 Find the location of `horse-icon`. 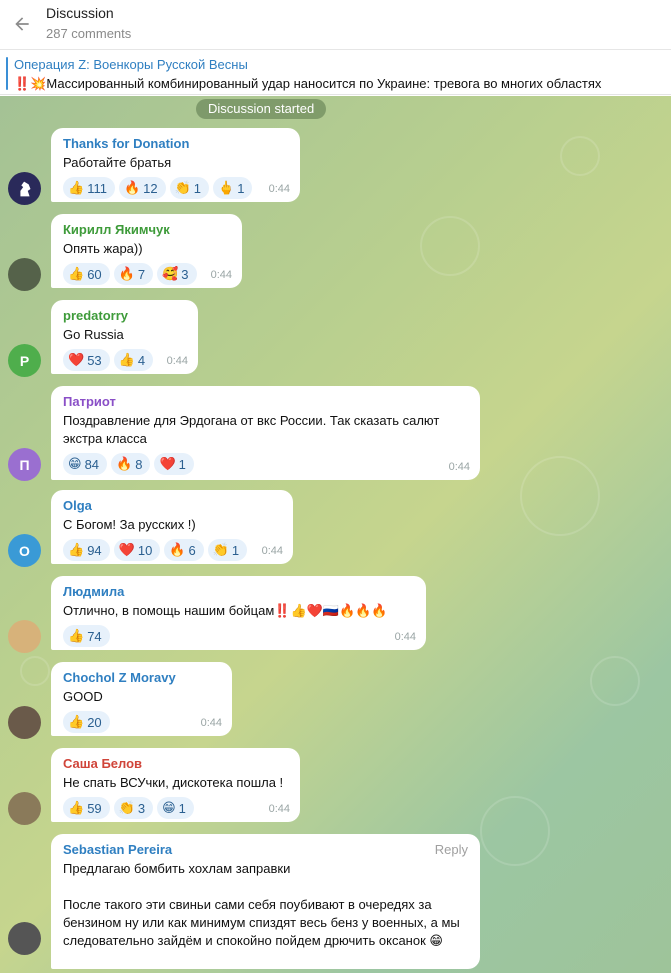

horse-icon is located at coordinates (24, 188).